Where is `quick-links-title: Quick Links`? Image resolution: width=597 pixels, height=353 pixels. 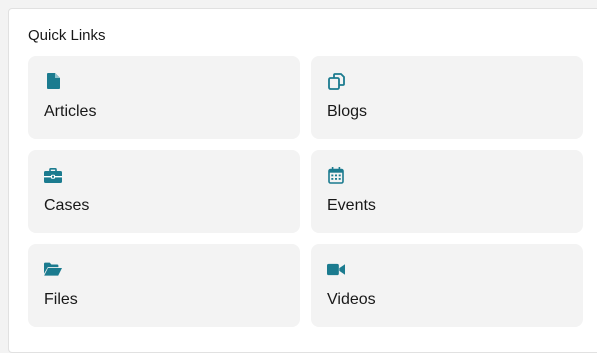
quick-links-title: Quick Links is located at coordinates (67, 35).